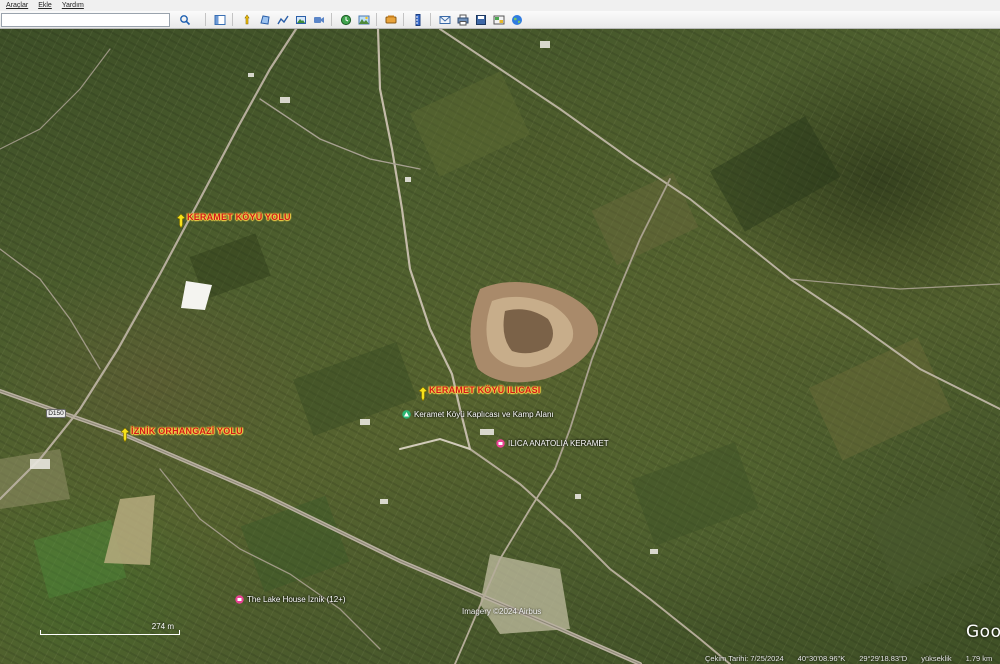 The image size is (1000, 664). I want to click on add-placemark-button, so click(247, 20).